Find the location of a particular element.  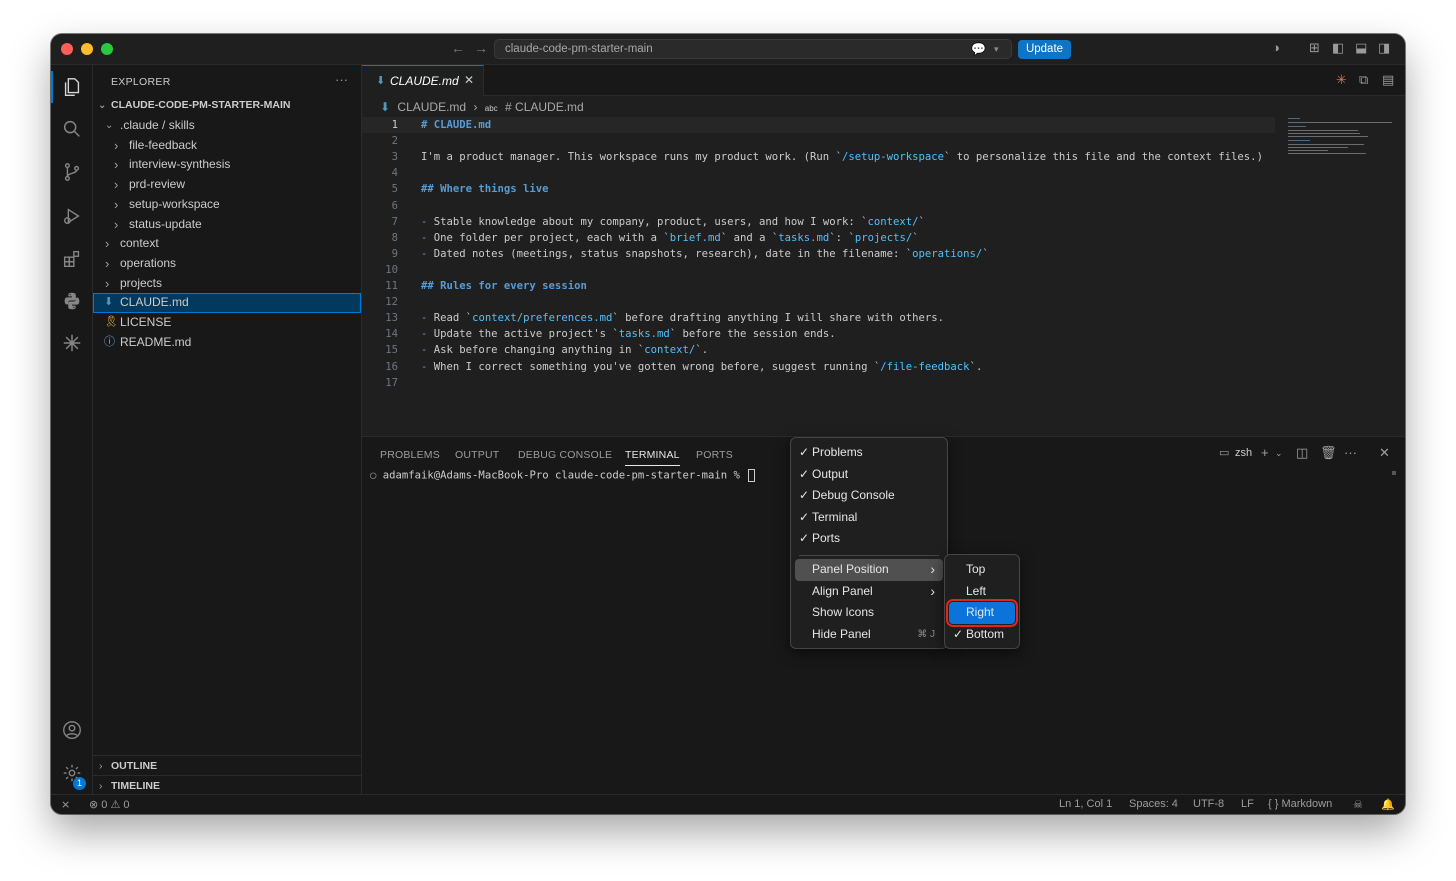

tree-item-license: 🎗 LICENSE is located at coordinates (227, 323).